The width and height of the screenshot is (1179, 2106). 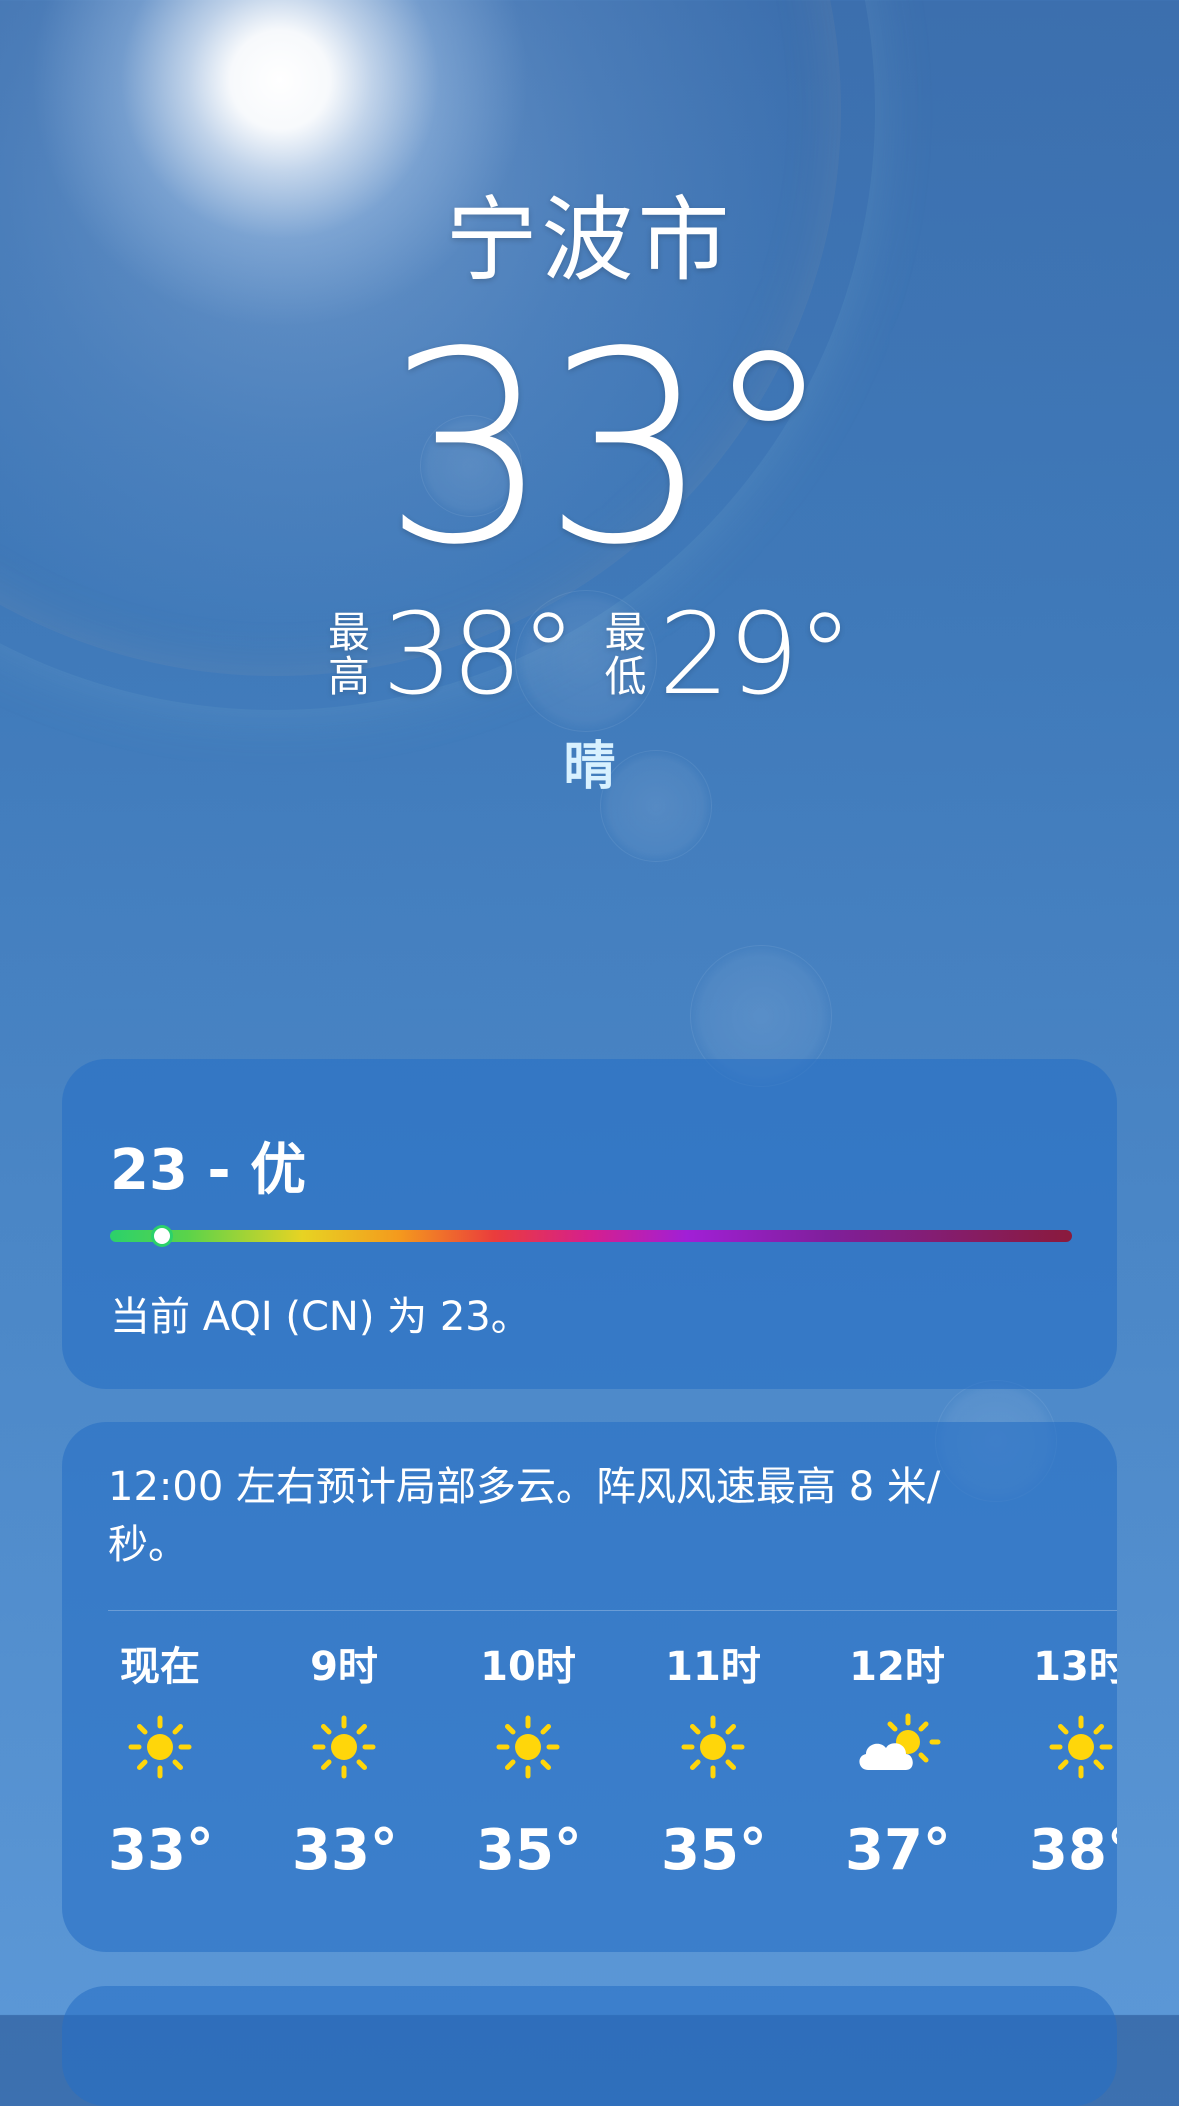 I want to click on hour-item: 现在 33°, so click(x=161, y=1764).